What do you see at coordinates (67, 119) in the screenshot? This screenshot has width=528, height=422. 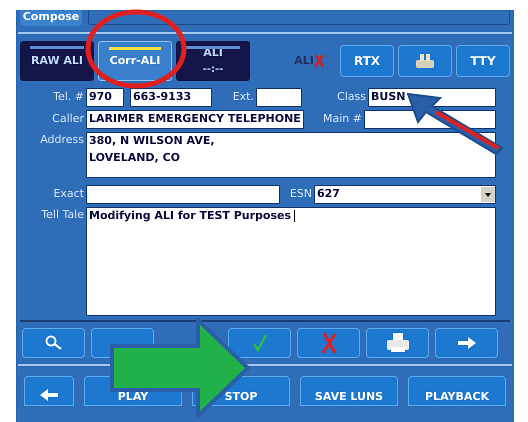 I see `field-label: Caller` at bounding box center [67, 119].